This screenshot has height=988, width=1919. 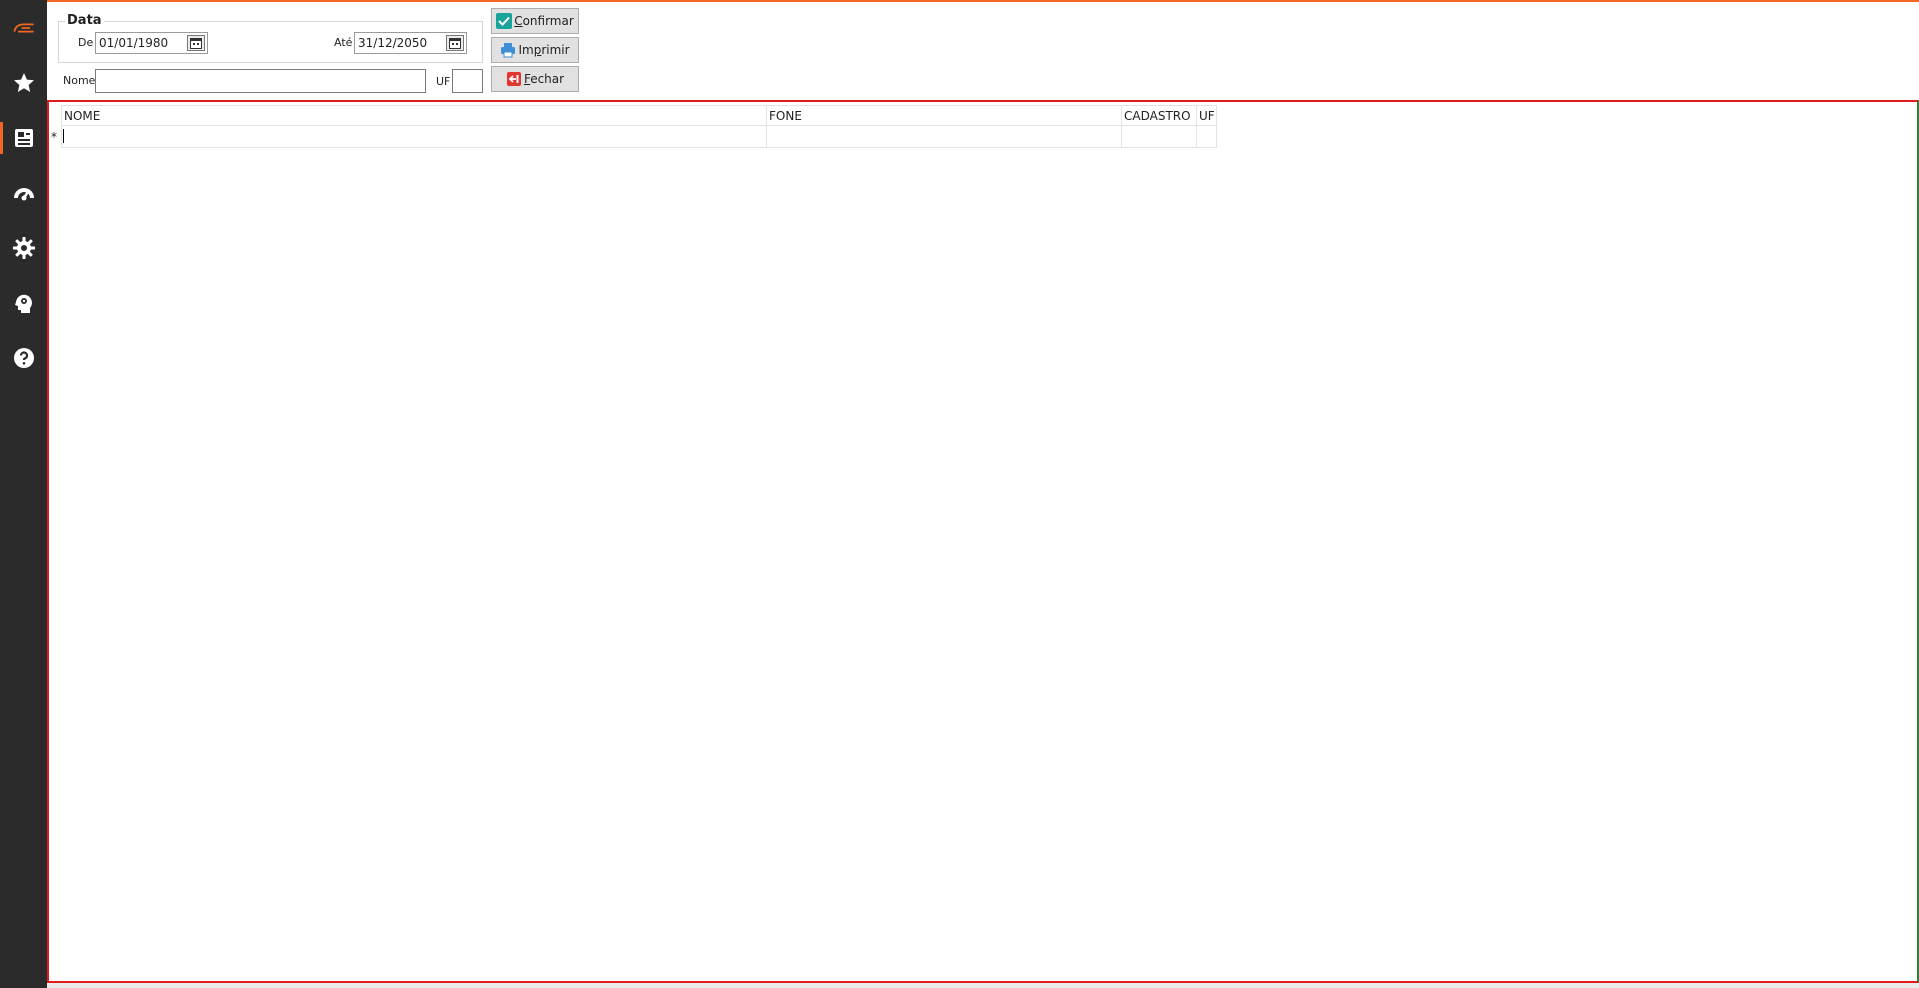 What do you see at coordinates (944, 136) in the screenshot?
I see `cell-fone` at bounding box center [944, 136].